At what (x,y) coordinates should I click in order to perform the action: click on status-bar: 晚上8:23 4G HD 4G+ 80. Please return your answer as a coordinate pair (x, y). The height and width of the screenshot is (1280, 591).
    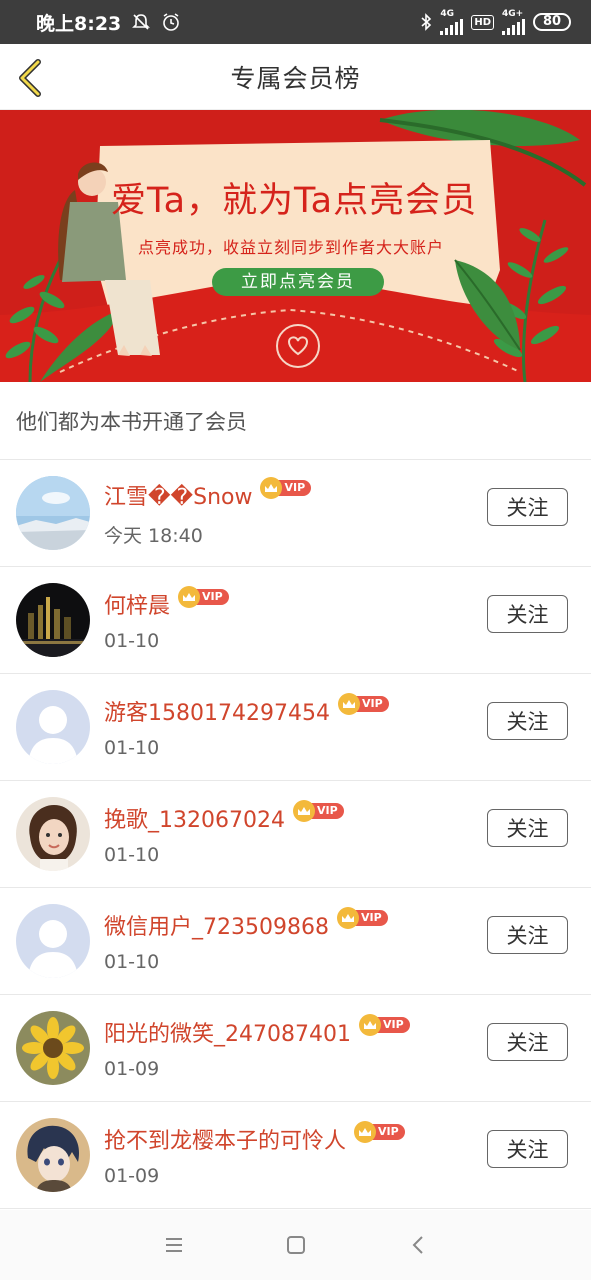
    Looking at the image, I should click on (295, 22).